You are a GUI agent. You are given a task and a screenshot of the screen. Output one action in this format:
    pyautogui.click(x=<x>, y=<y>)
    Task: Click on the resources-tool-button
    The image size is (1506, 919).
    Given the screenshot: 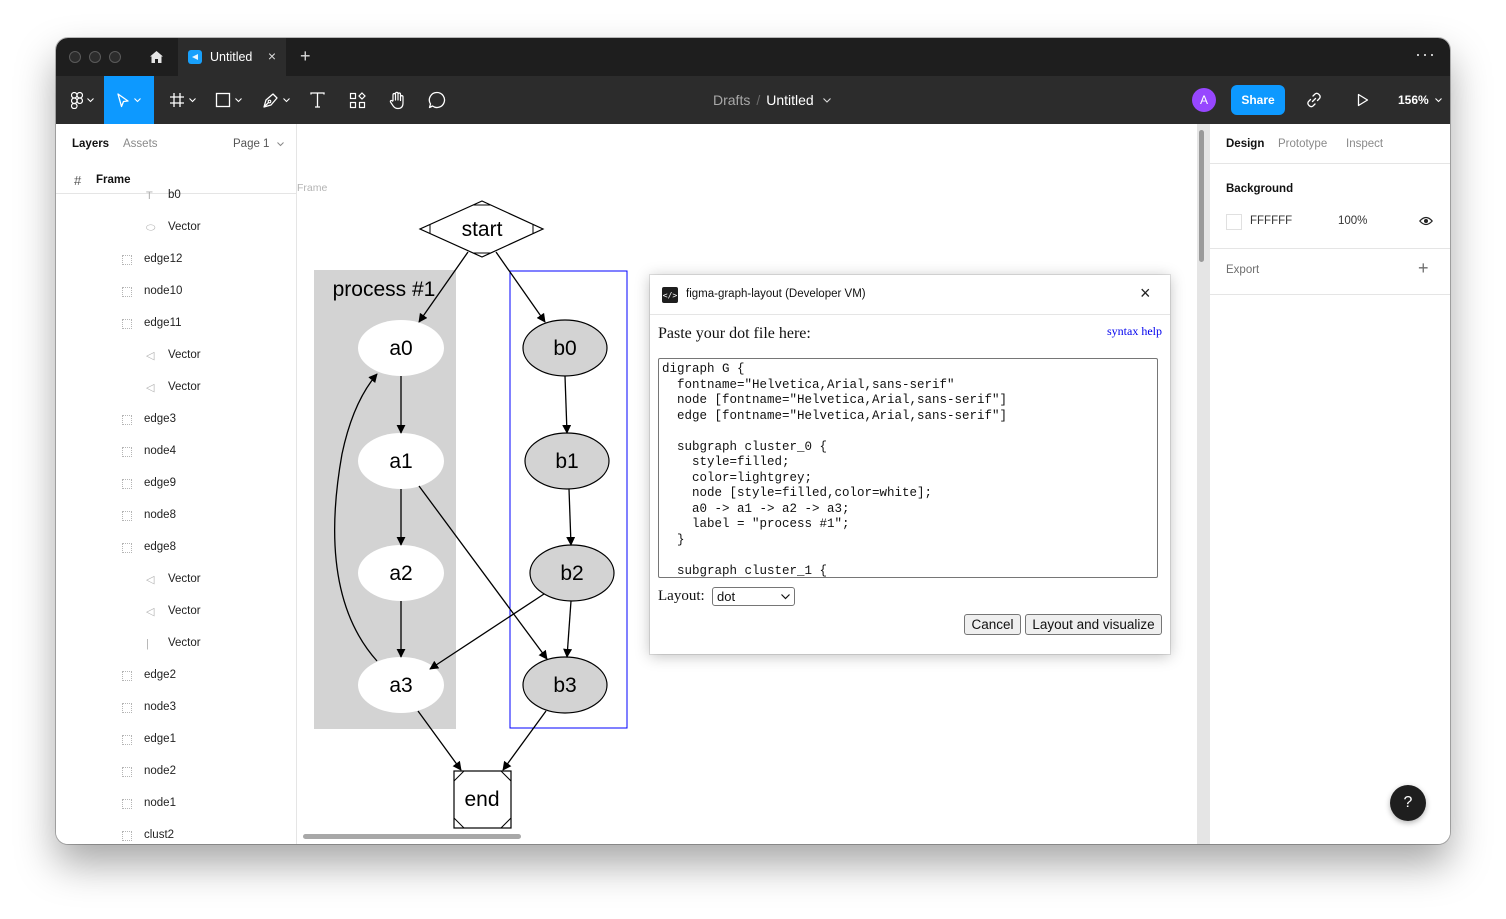 What is the action you would take?
    pyautogui.click(x=357, y=100)
    